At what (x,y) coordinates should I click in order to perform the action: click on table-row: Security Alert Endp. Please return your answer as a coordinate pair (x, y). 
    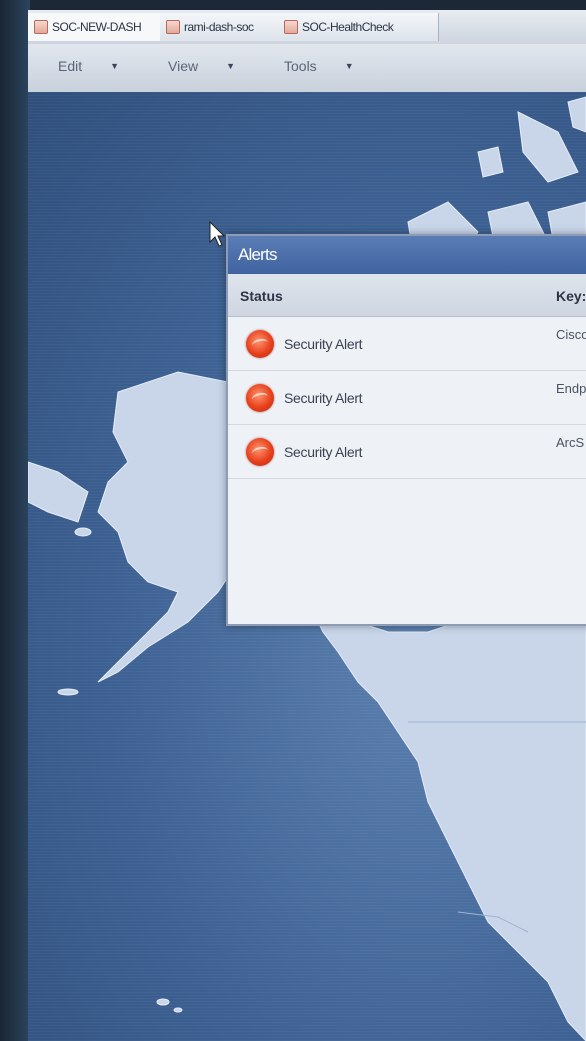
    Looking at the image, I should click on (407, 398).